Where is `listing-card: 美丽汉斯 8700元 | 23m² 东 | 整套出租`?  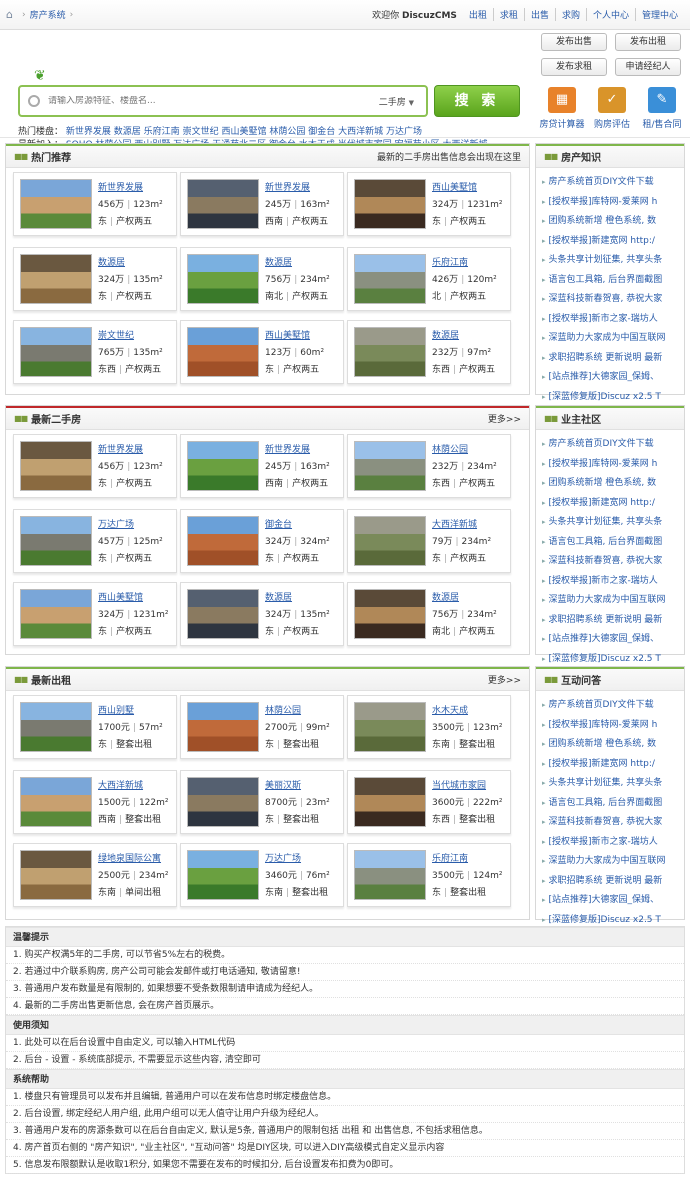
listing-card: 美丽汉斯 8700元 | 23m² 东 | 整套出租 is located at coordinates (262, 802).